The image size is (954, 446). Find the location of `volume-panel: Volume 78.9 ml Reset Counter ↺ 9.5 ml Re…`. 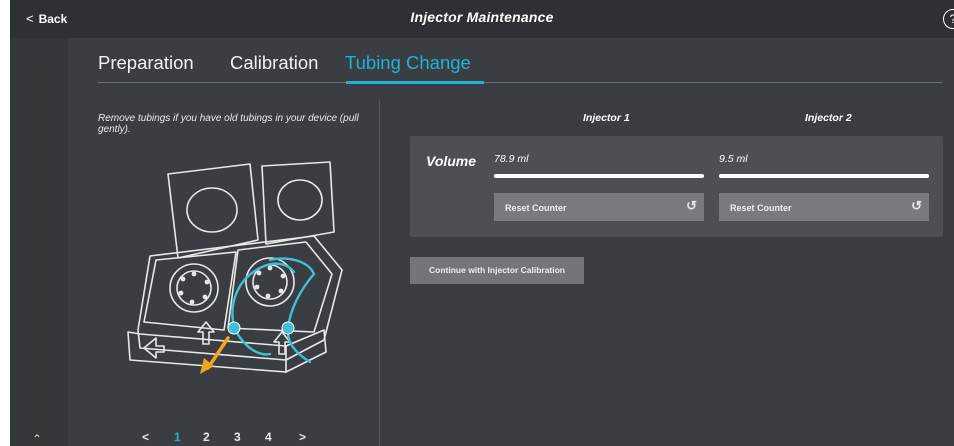

volume-panel: Volume 78.9 ml Reset Counter ↺ 9.5 ml Re… is located at coordinates (676, 186).